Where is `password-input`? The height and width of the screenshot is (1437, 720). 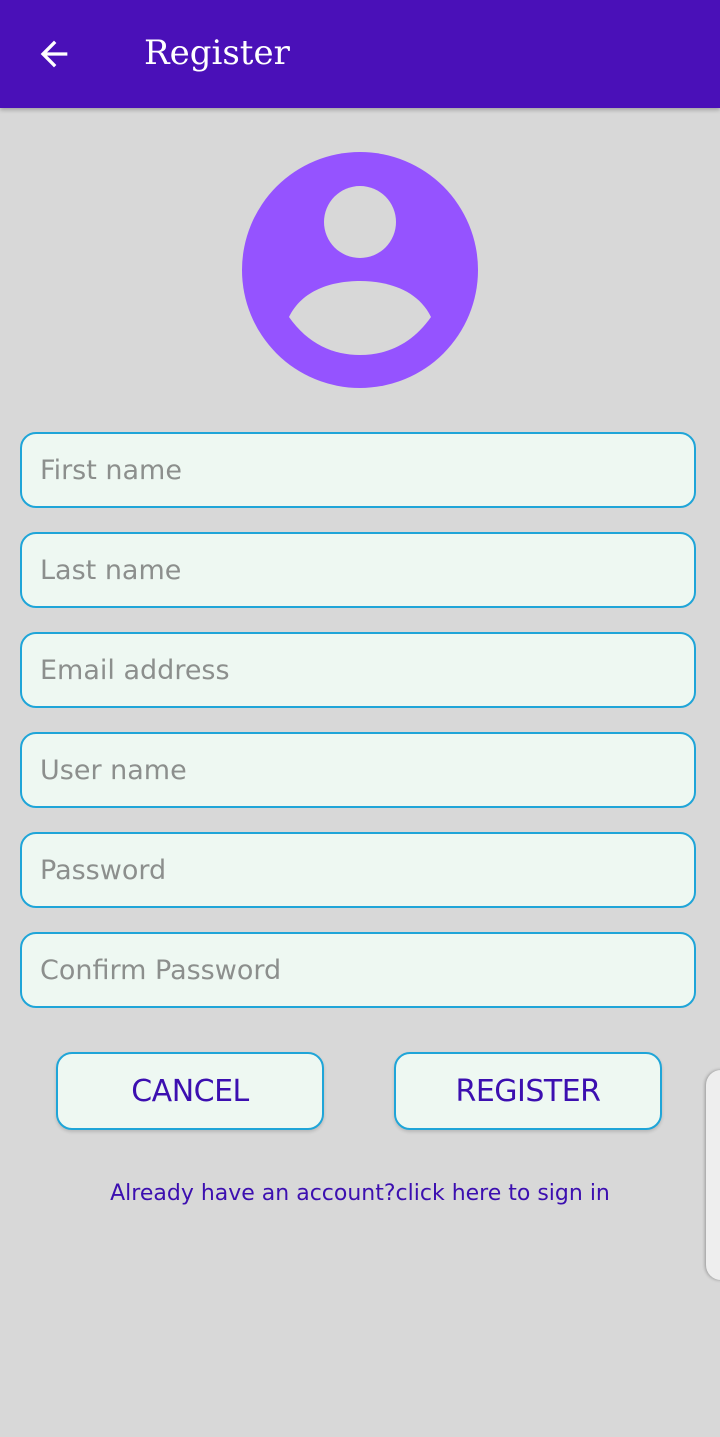
password-input is located at coordinates (358, 870).